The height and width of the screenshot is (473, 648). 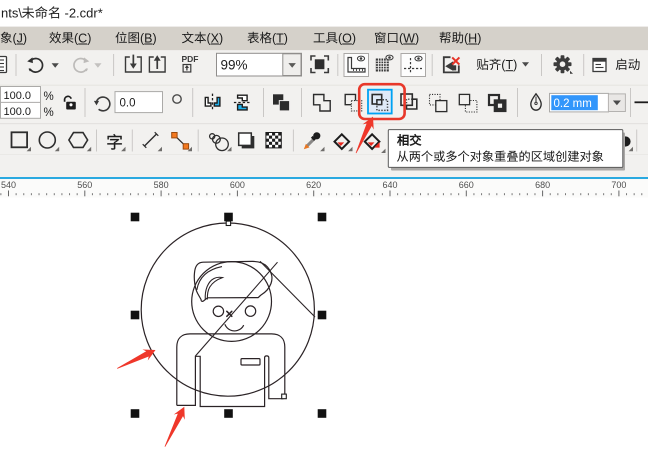 I want to click on svg-text: (W), so click(x=409, y=38).